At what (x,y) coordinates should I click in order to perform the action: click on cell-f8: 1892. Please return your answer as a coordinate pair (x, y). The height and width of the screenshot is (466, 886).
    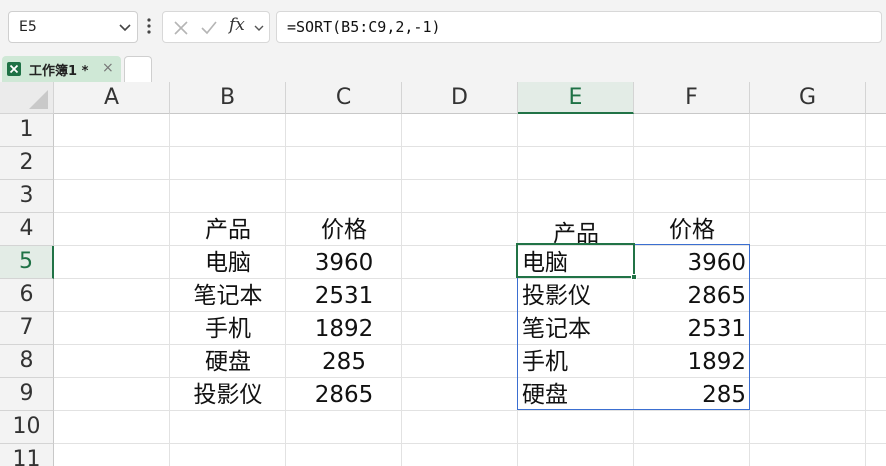
    Looking at the image, I should click on (692, 361).